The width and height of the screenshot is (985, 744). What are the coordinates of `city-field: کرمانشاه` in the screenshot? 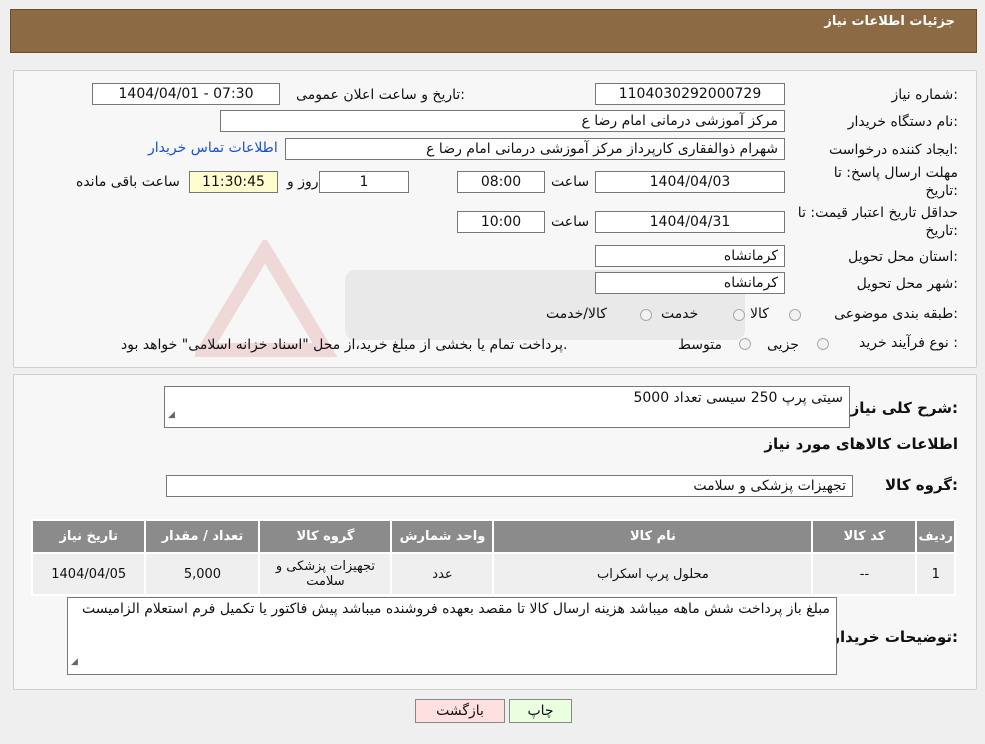 It's located at (690, 283).